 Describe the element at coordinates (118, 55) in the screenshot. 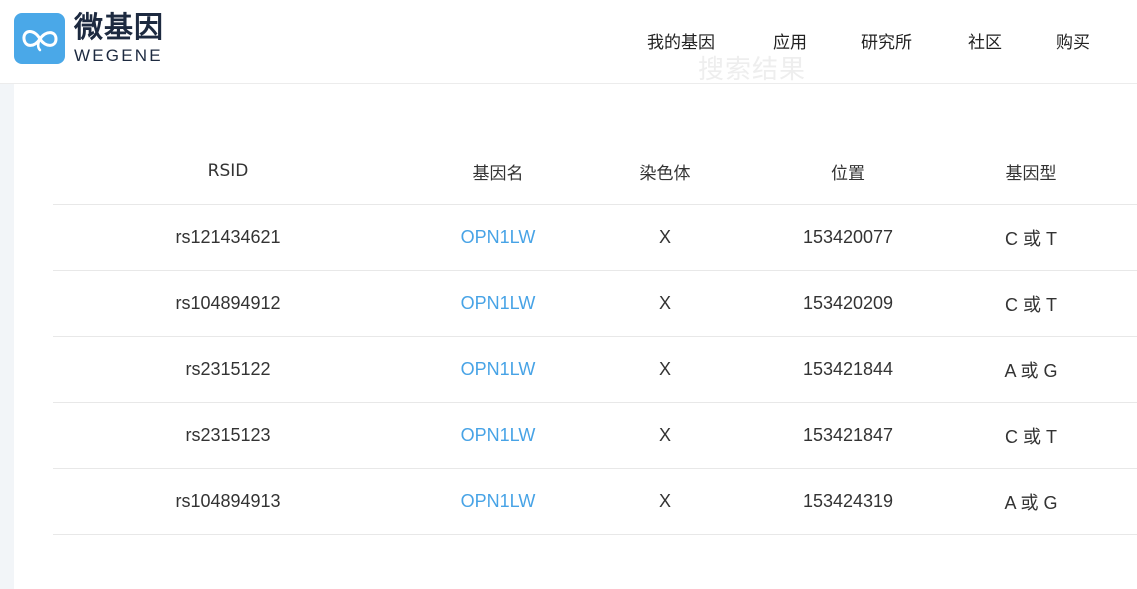

I see `logo-english-name: WEGENE` at that location.